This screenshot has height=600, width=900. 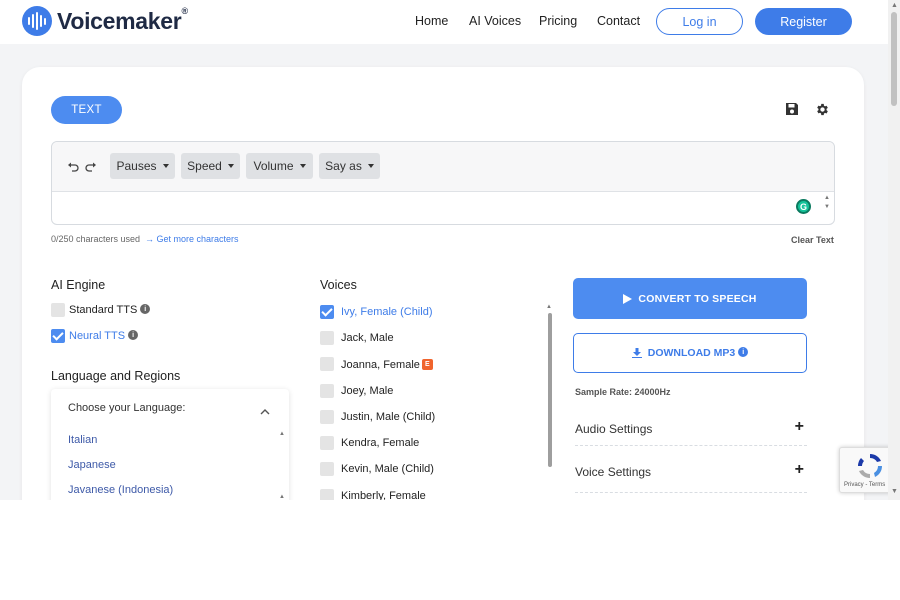 I want to click on download-icon, so click(x=636, y=353).